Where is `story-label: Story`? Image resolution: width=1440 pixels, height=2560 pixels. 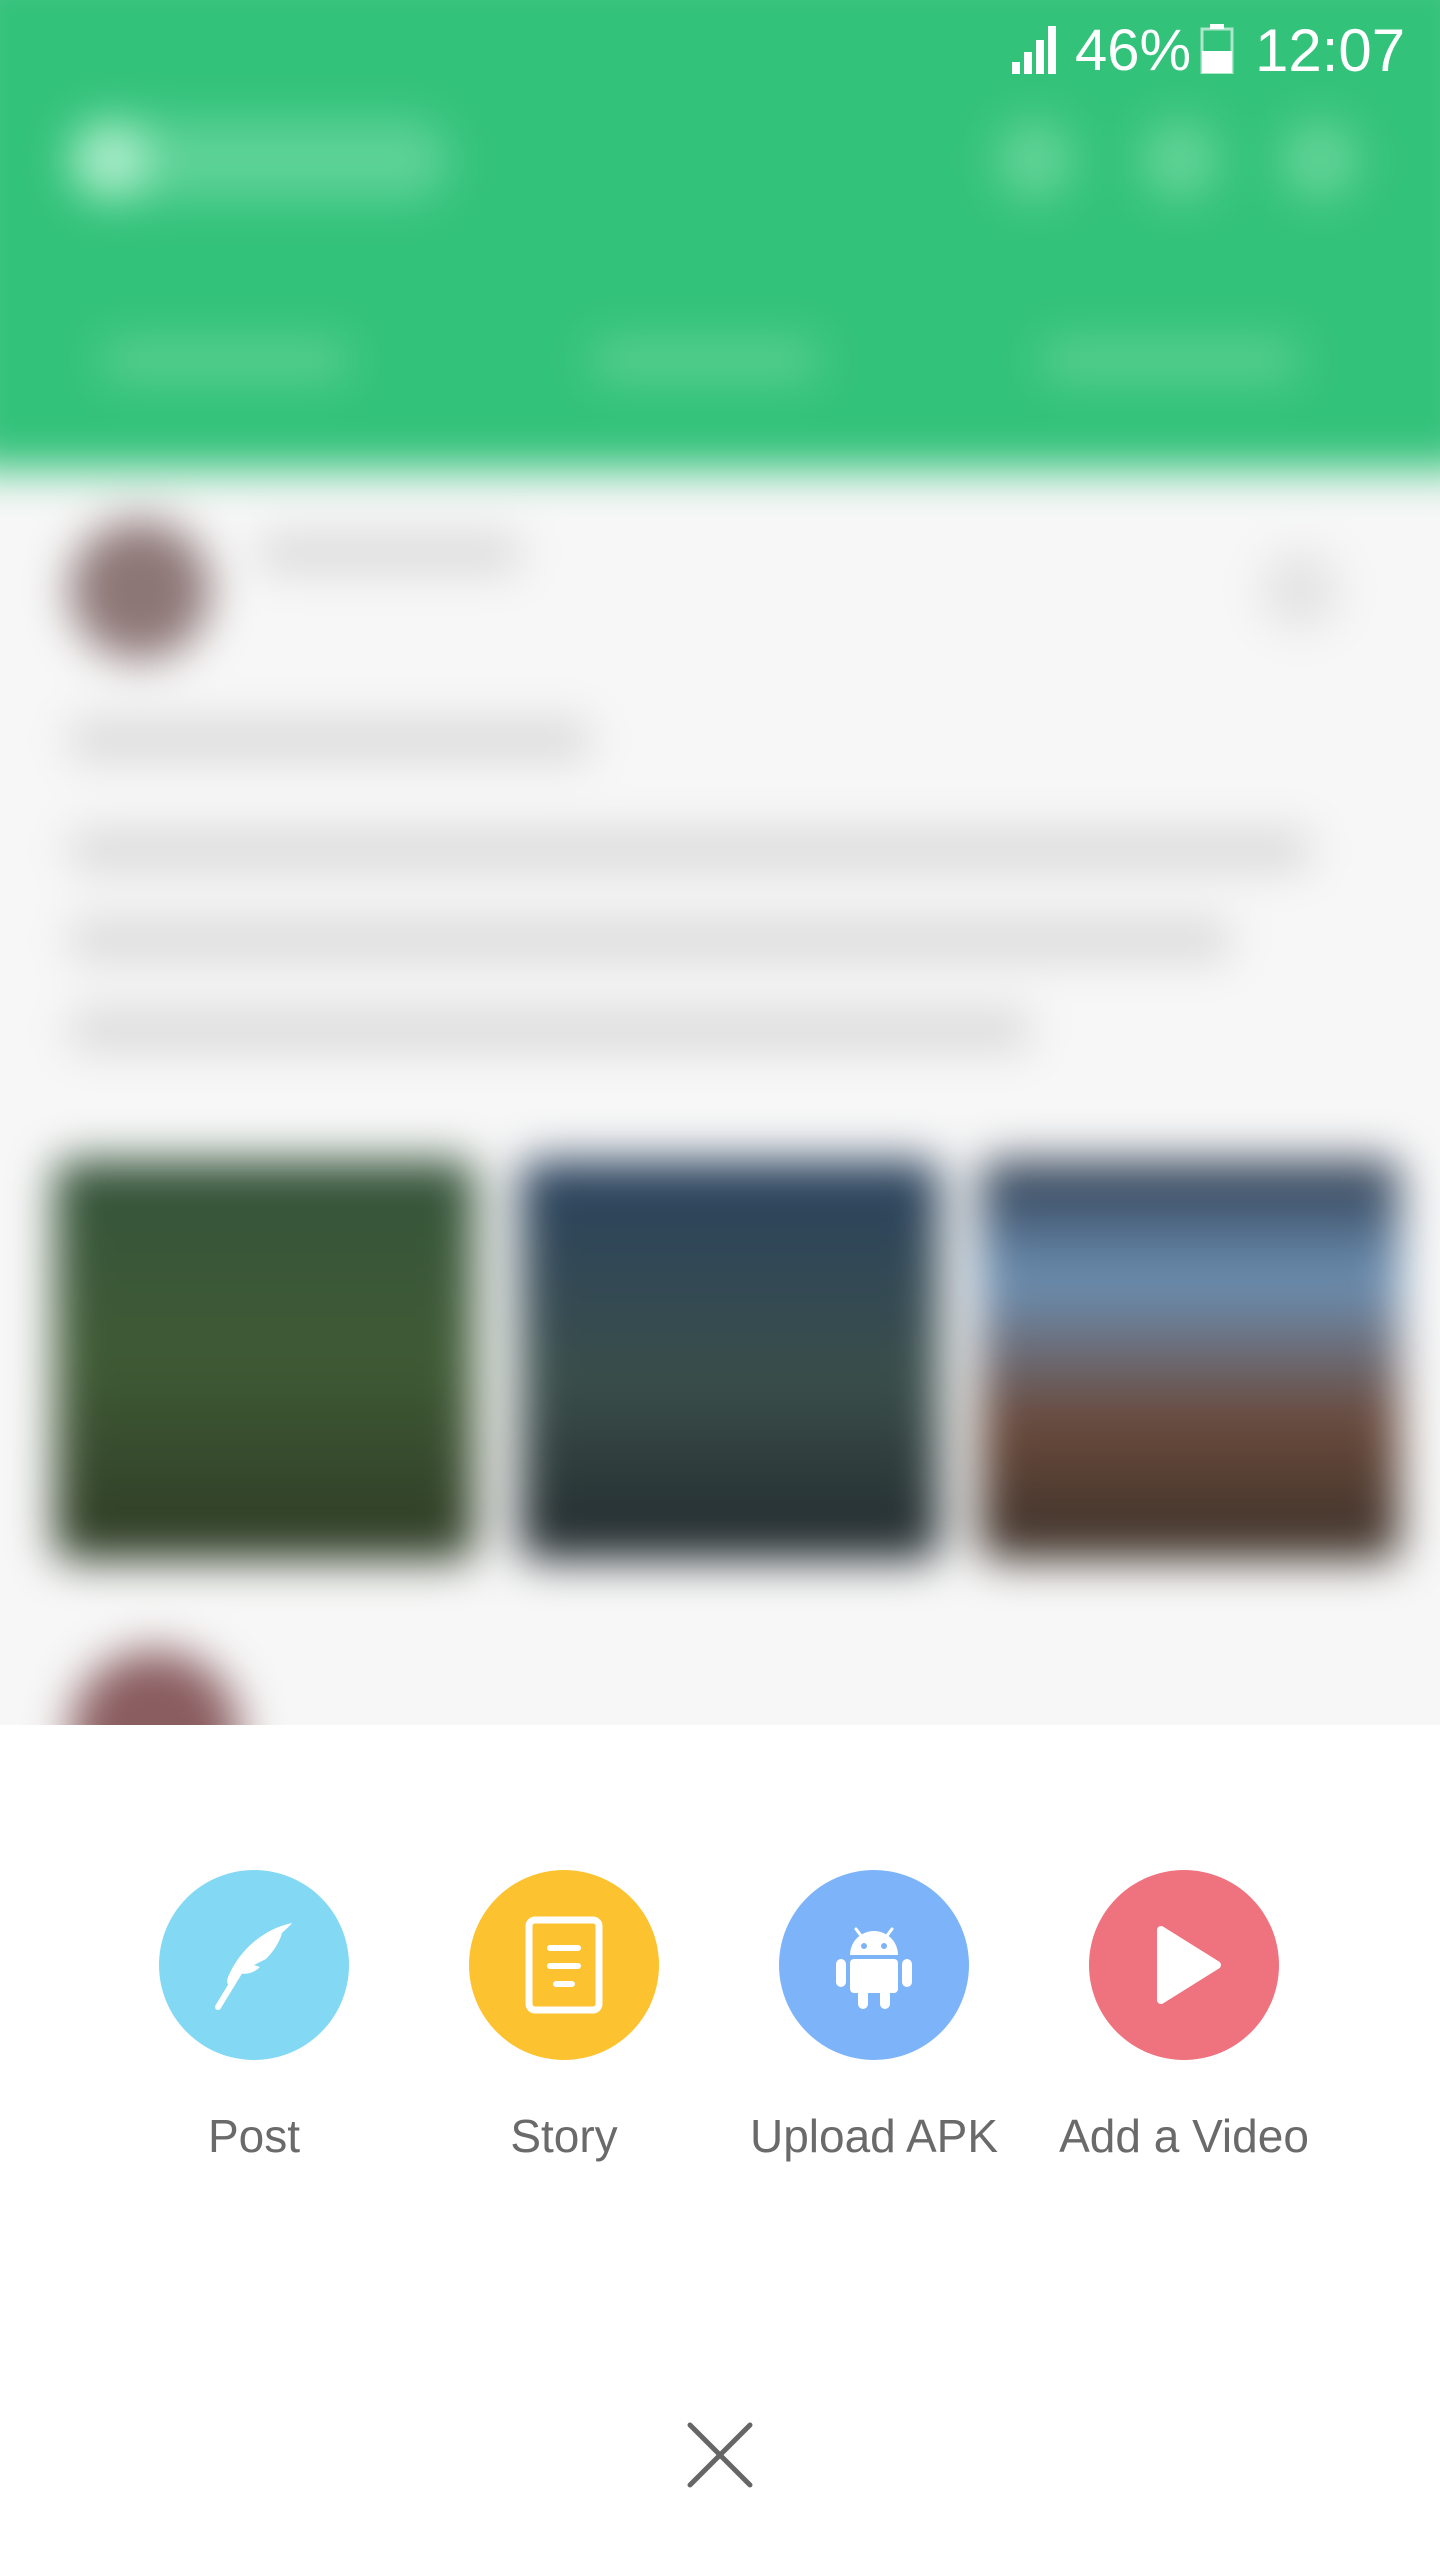 story-label: Story is located at coordinates (564, 2136).